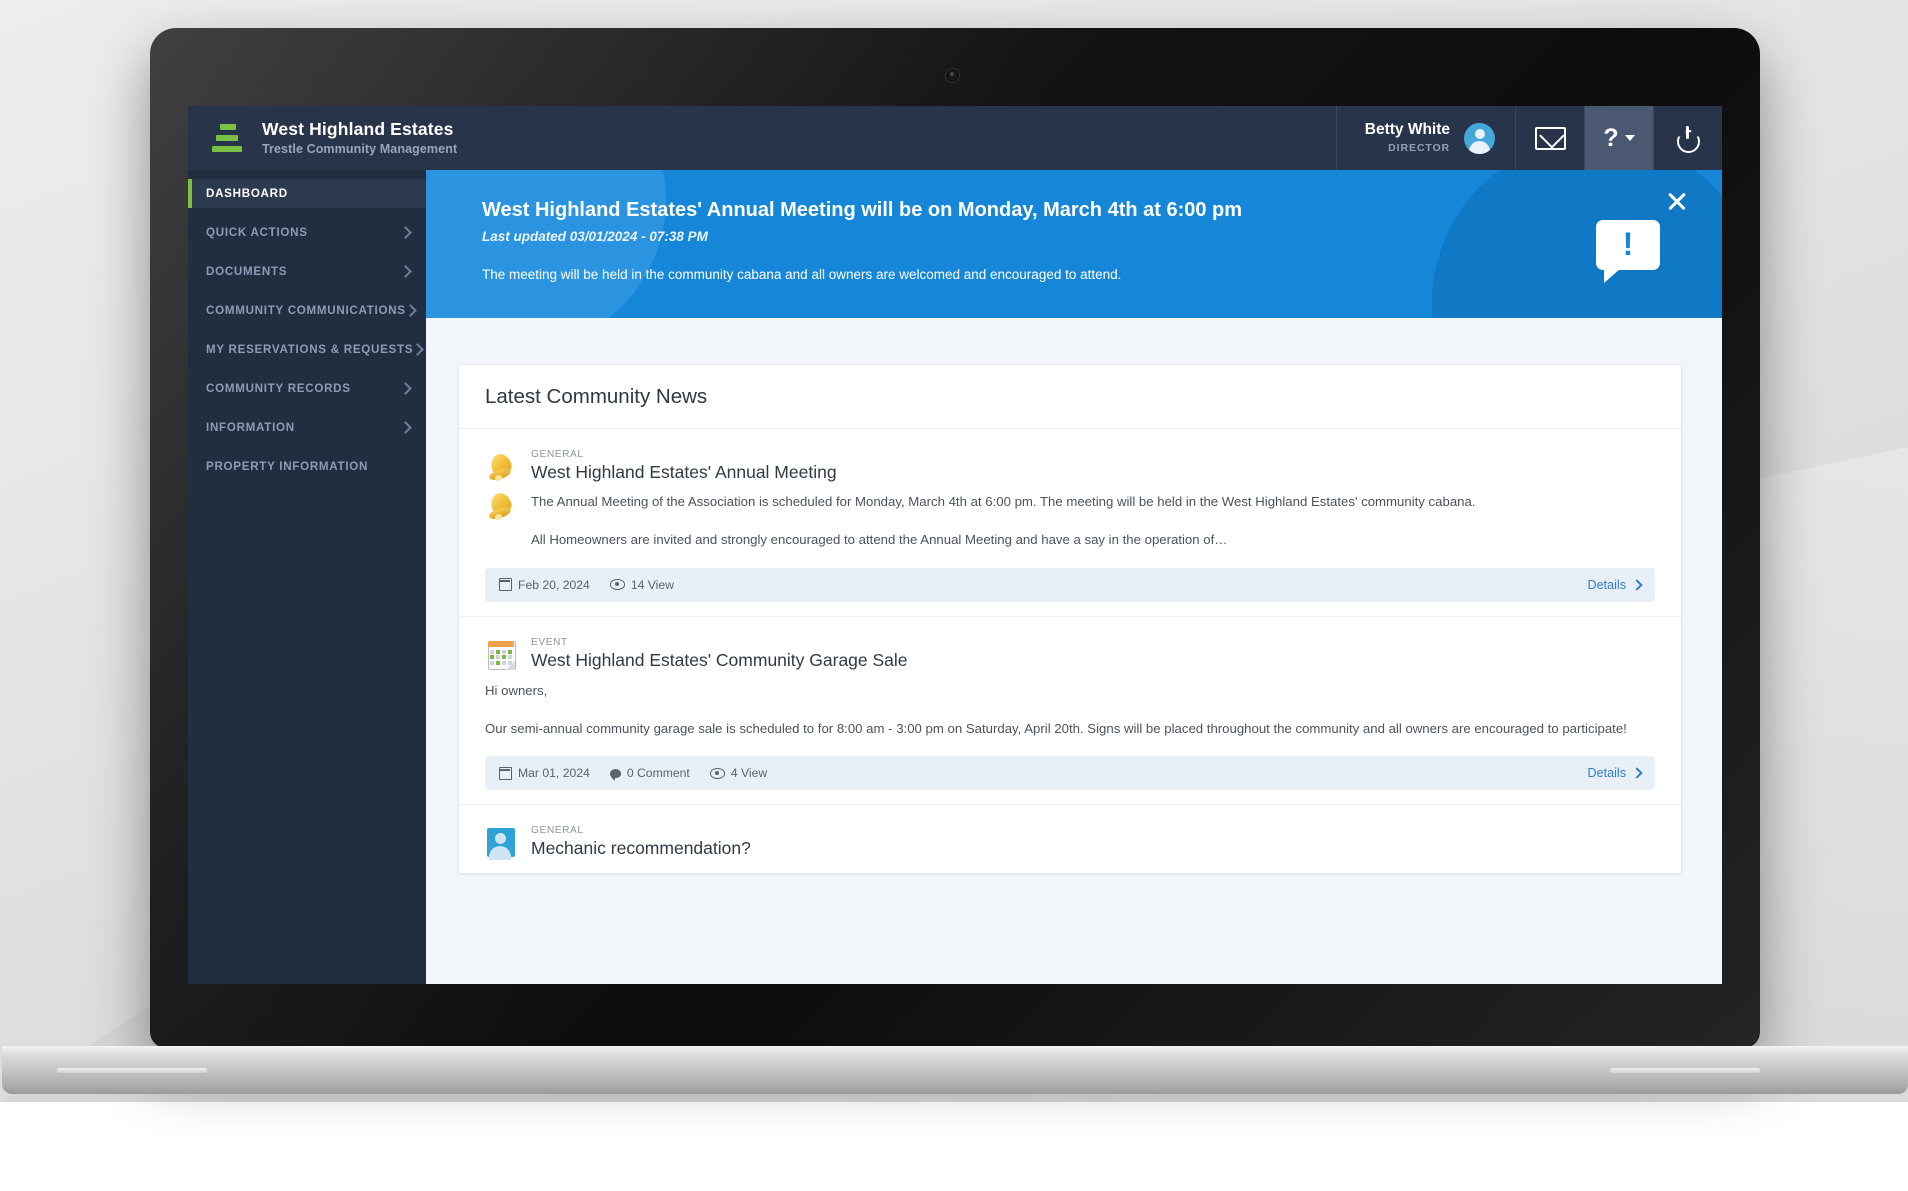 Image resolution: width=1908 pixels, height=1191 pixels. What do you see at coordinates (307, 427) in the screenshot?
I see `sidebar-item-information: INFORMATION` at bounding box center [307, 427].